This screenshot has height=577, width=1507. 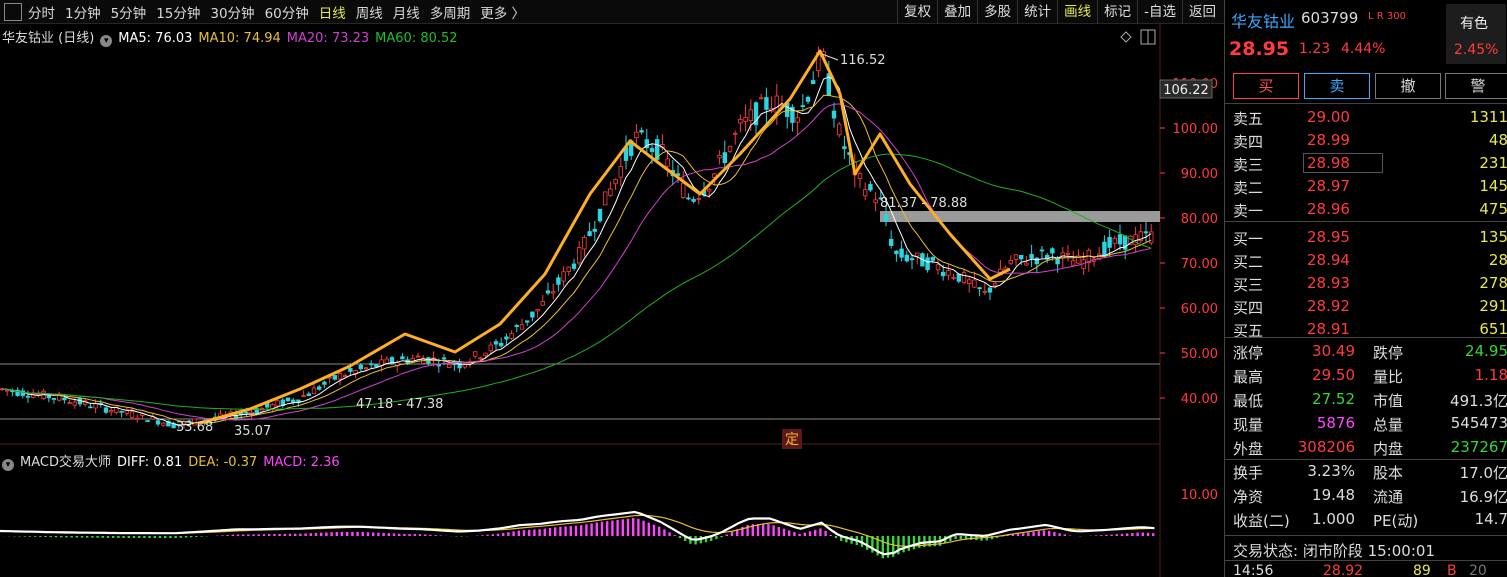 What do you see at coordinates (369, 12) in the screenshot?
I see `period-tab-7: 周线` at bounding box center [369, 12].